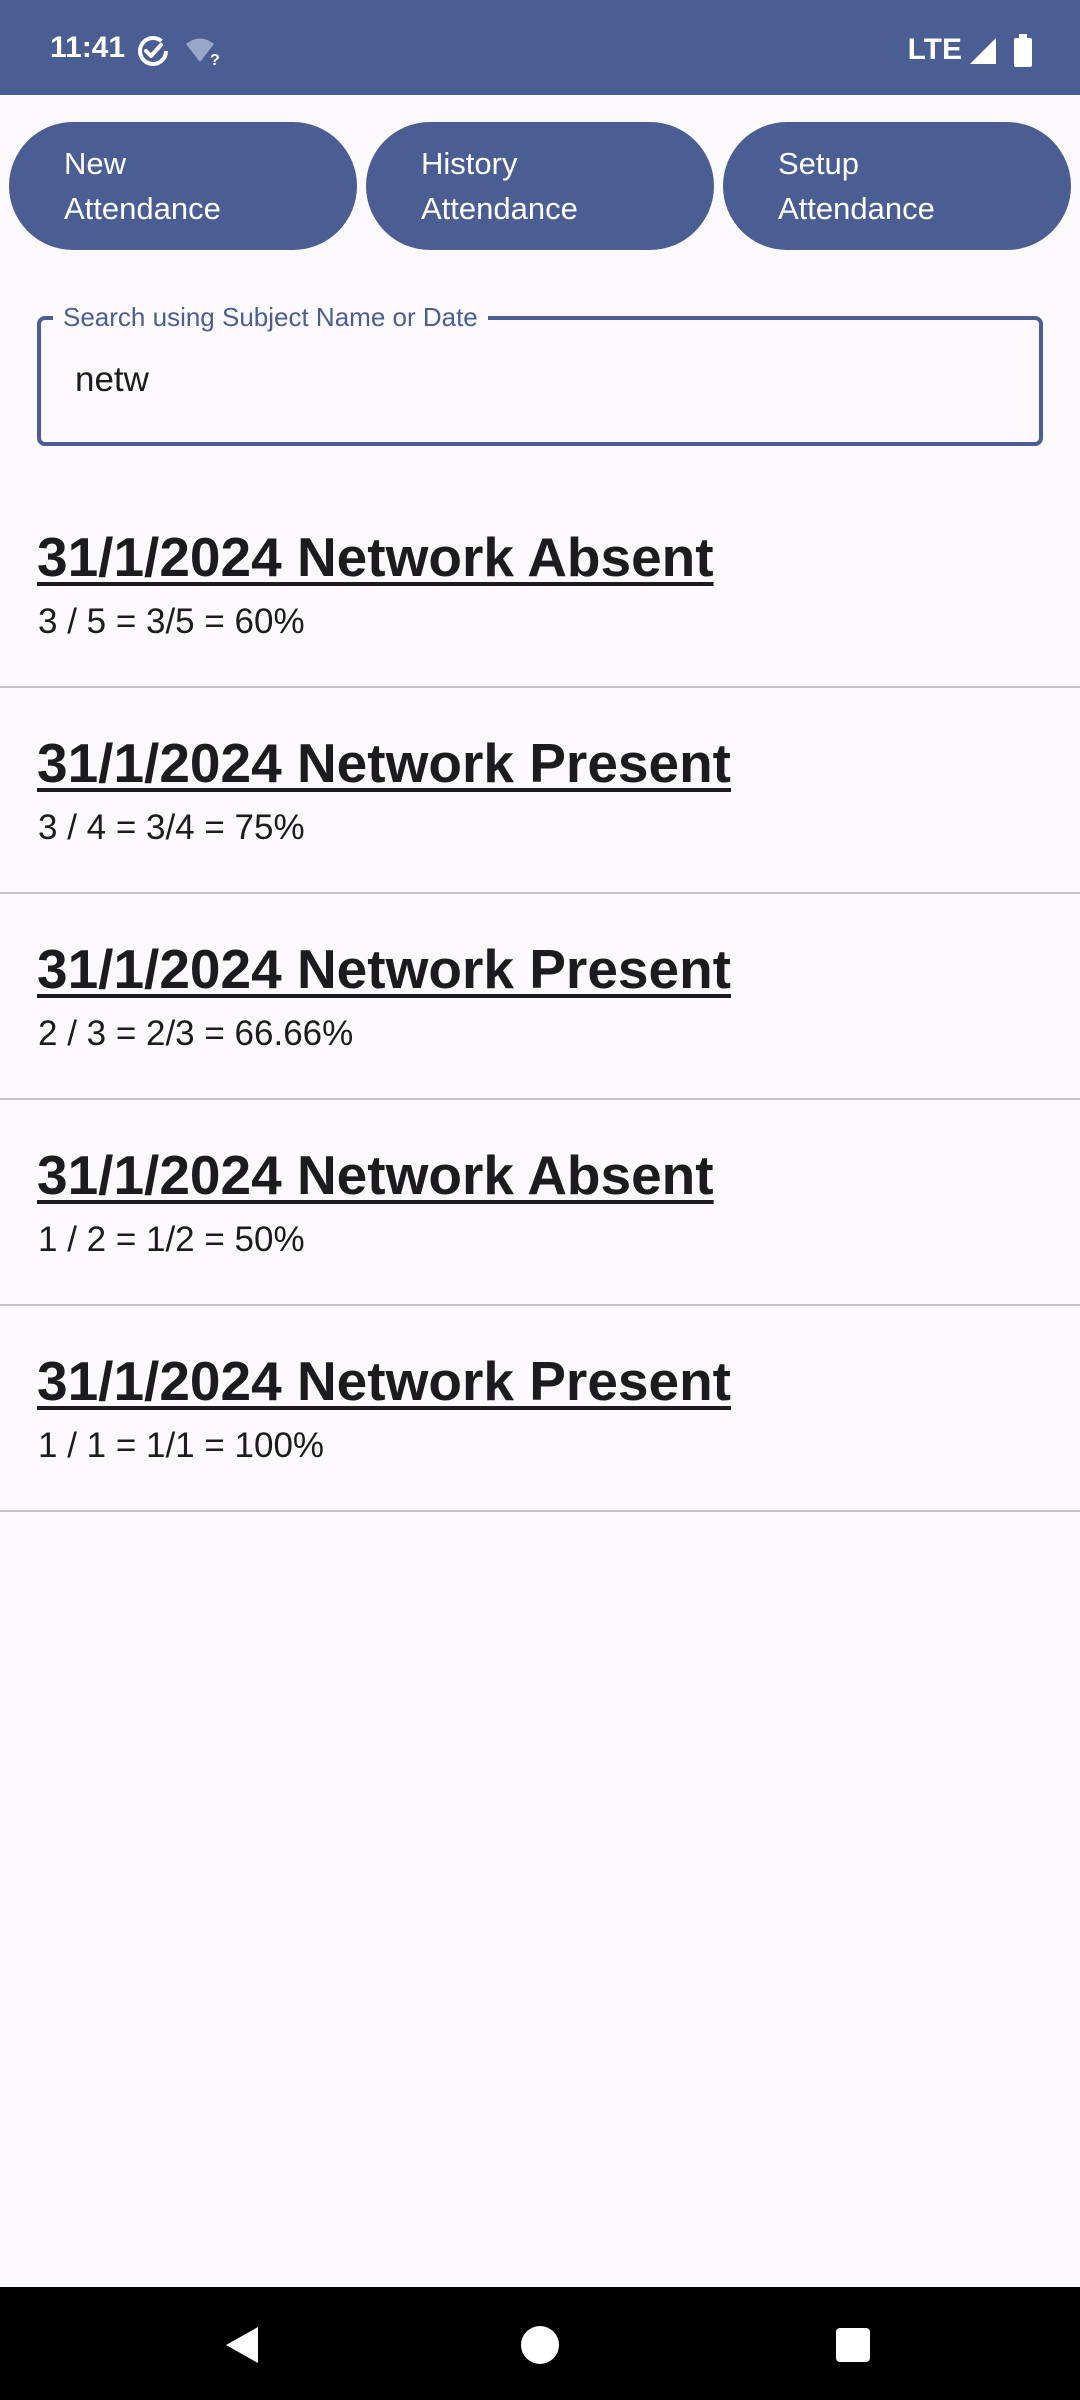  What do you see at coordinates (270, 317) in the screenshot?
I see `search-label: Search using Subject Name or Date` at bounding box center [270, 317].